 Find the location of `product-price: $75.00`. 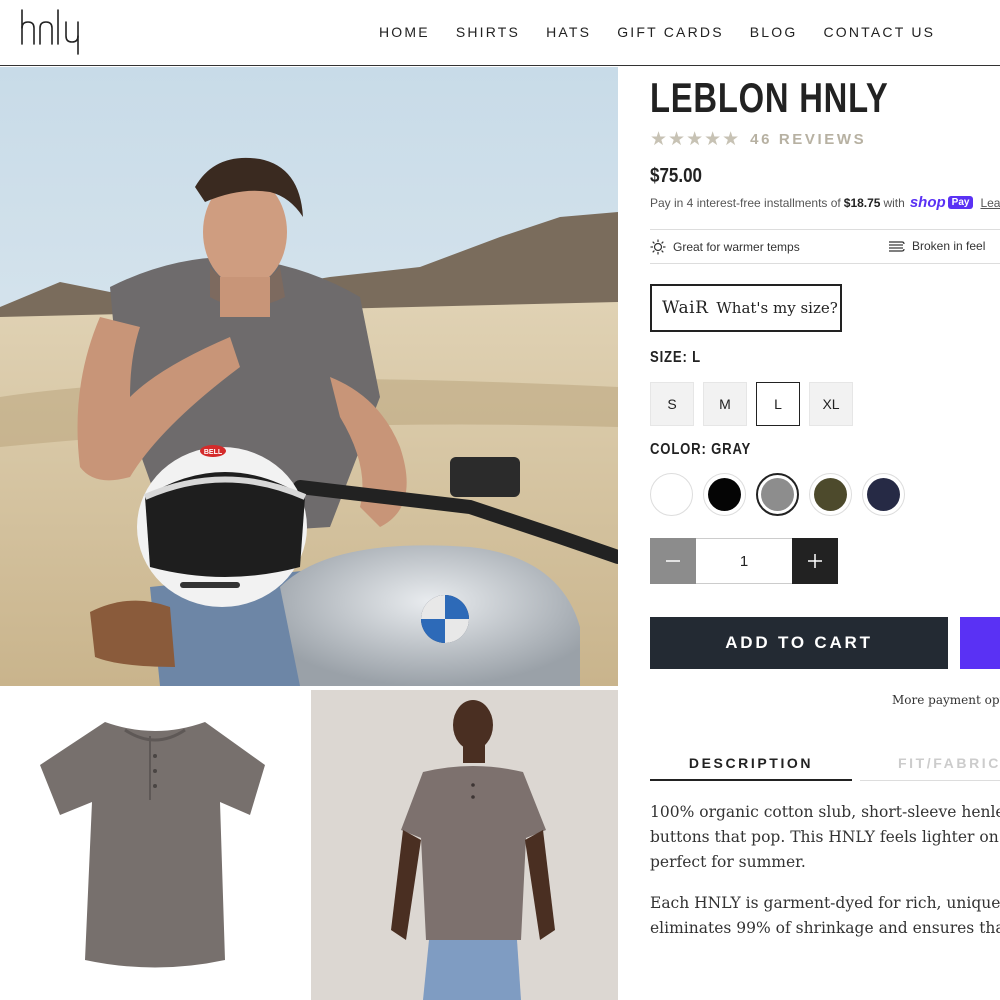

product-price: $75.00 is located at coordinates (676, 176).